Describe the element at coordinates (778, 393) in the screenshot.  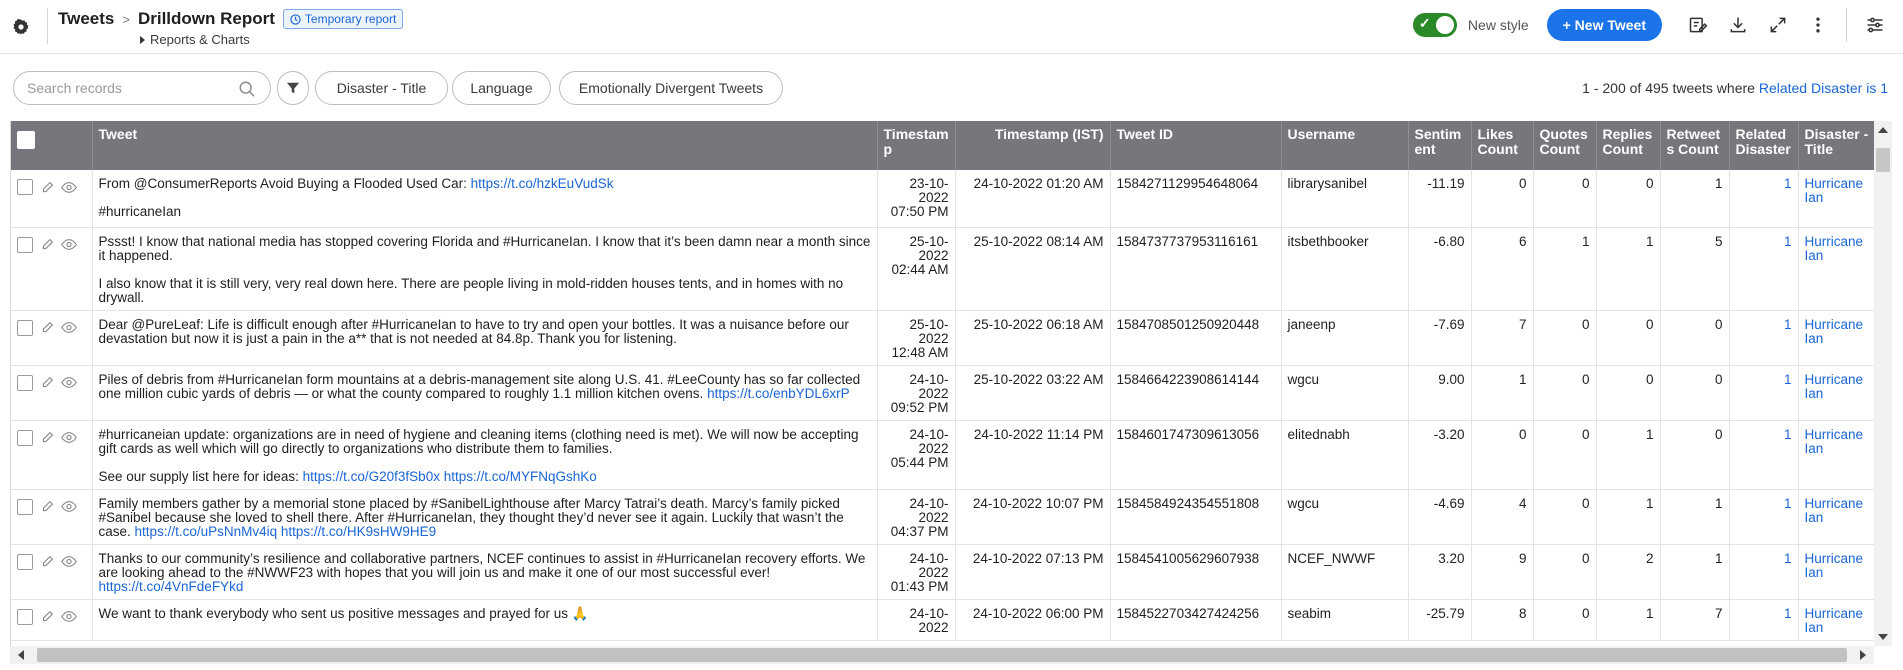
I see `tweet-link: https://t.co/enbYDL6xrP` at that location.